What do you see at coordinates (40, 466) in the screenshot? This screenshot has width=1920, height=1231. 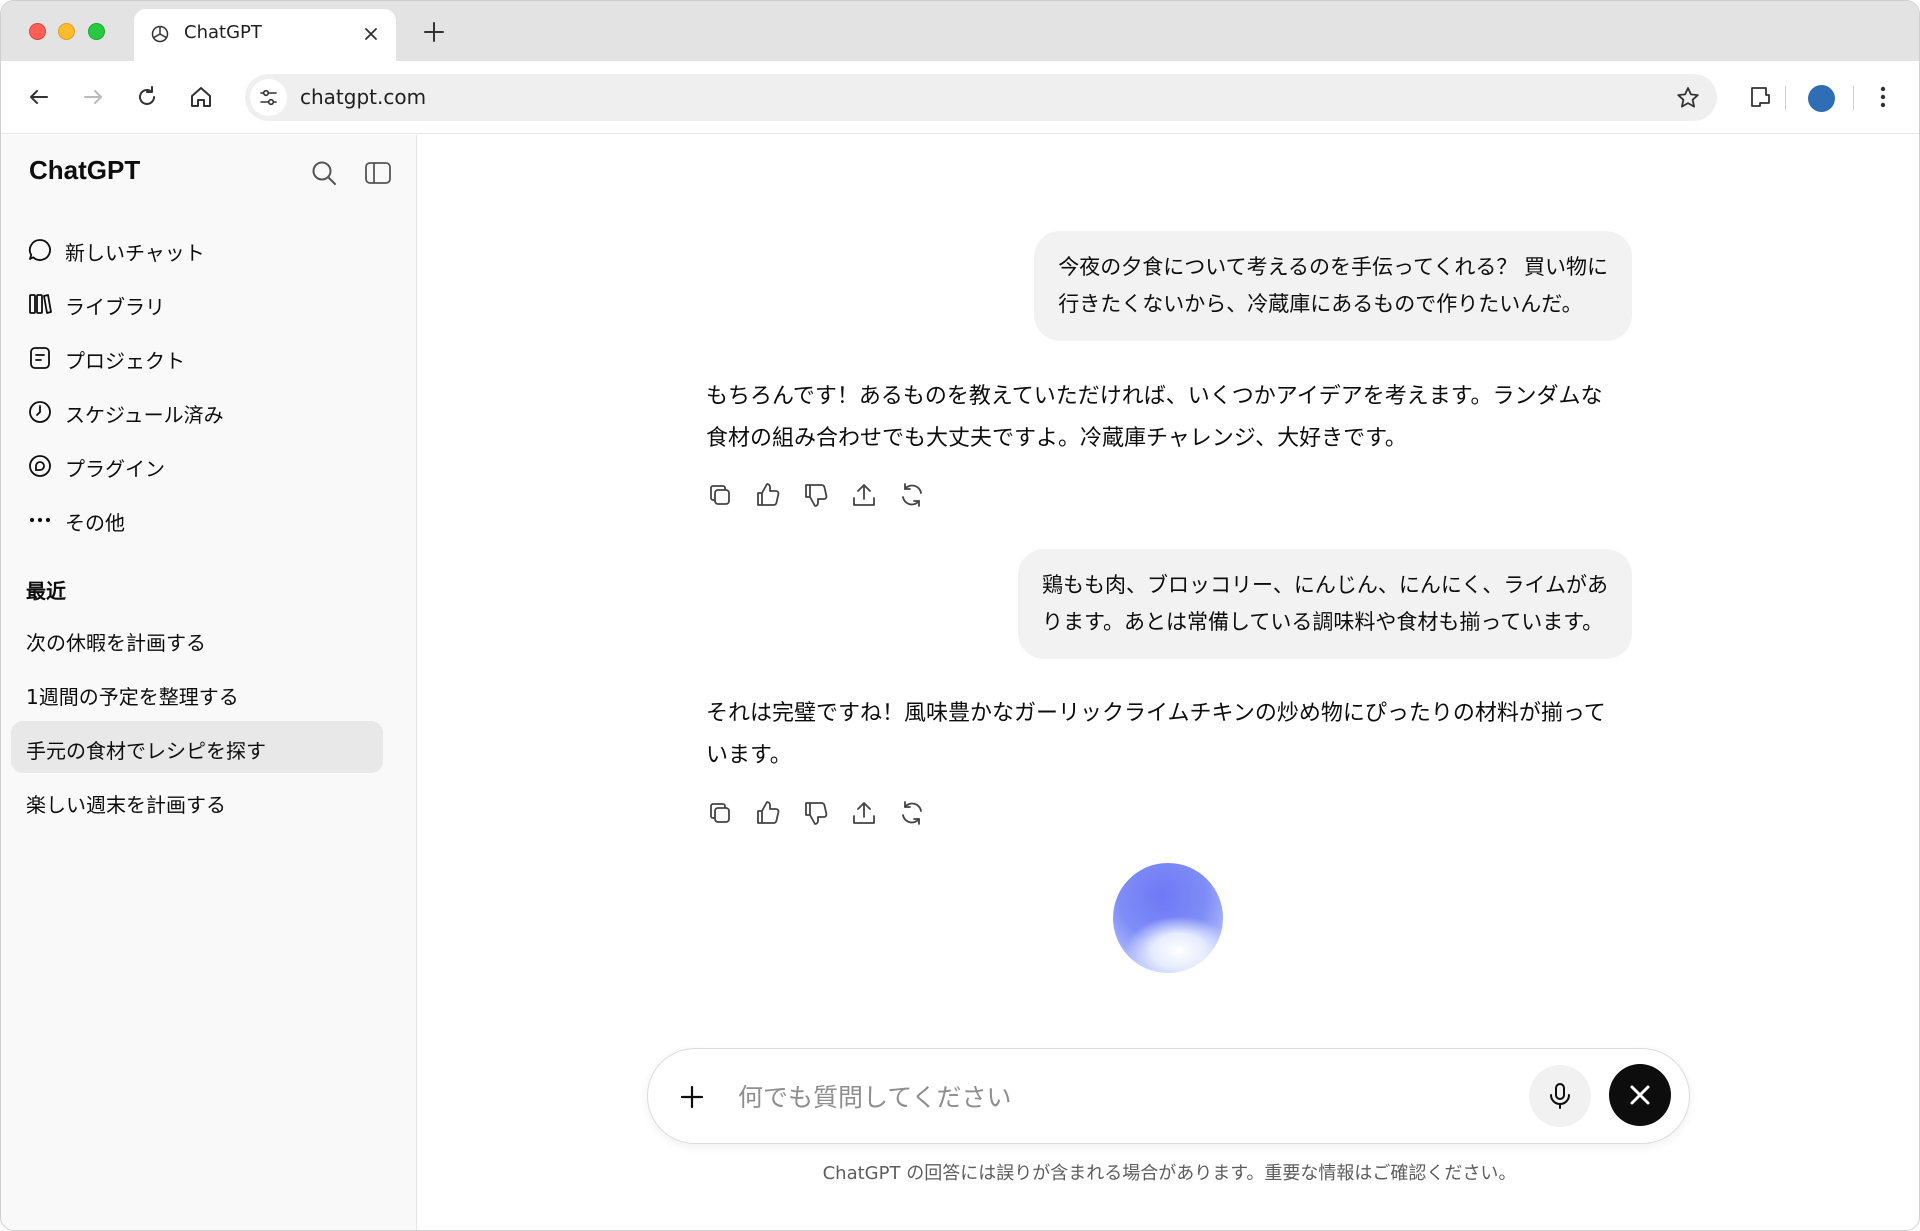 I see `plugin-icon` at bounding box center [40, 466].